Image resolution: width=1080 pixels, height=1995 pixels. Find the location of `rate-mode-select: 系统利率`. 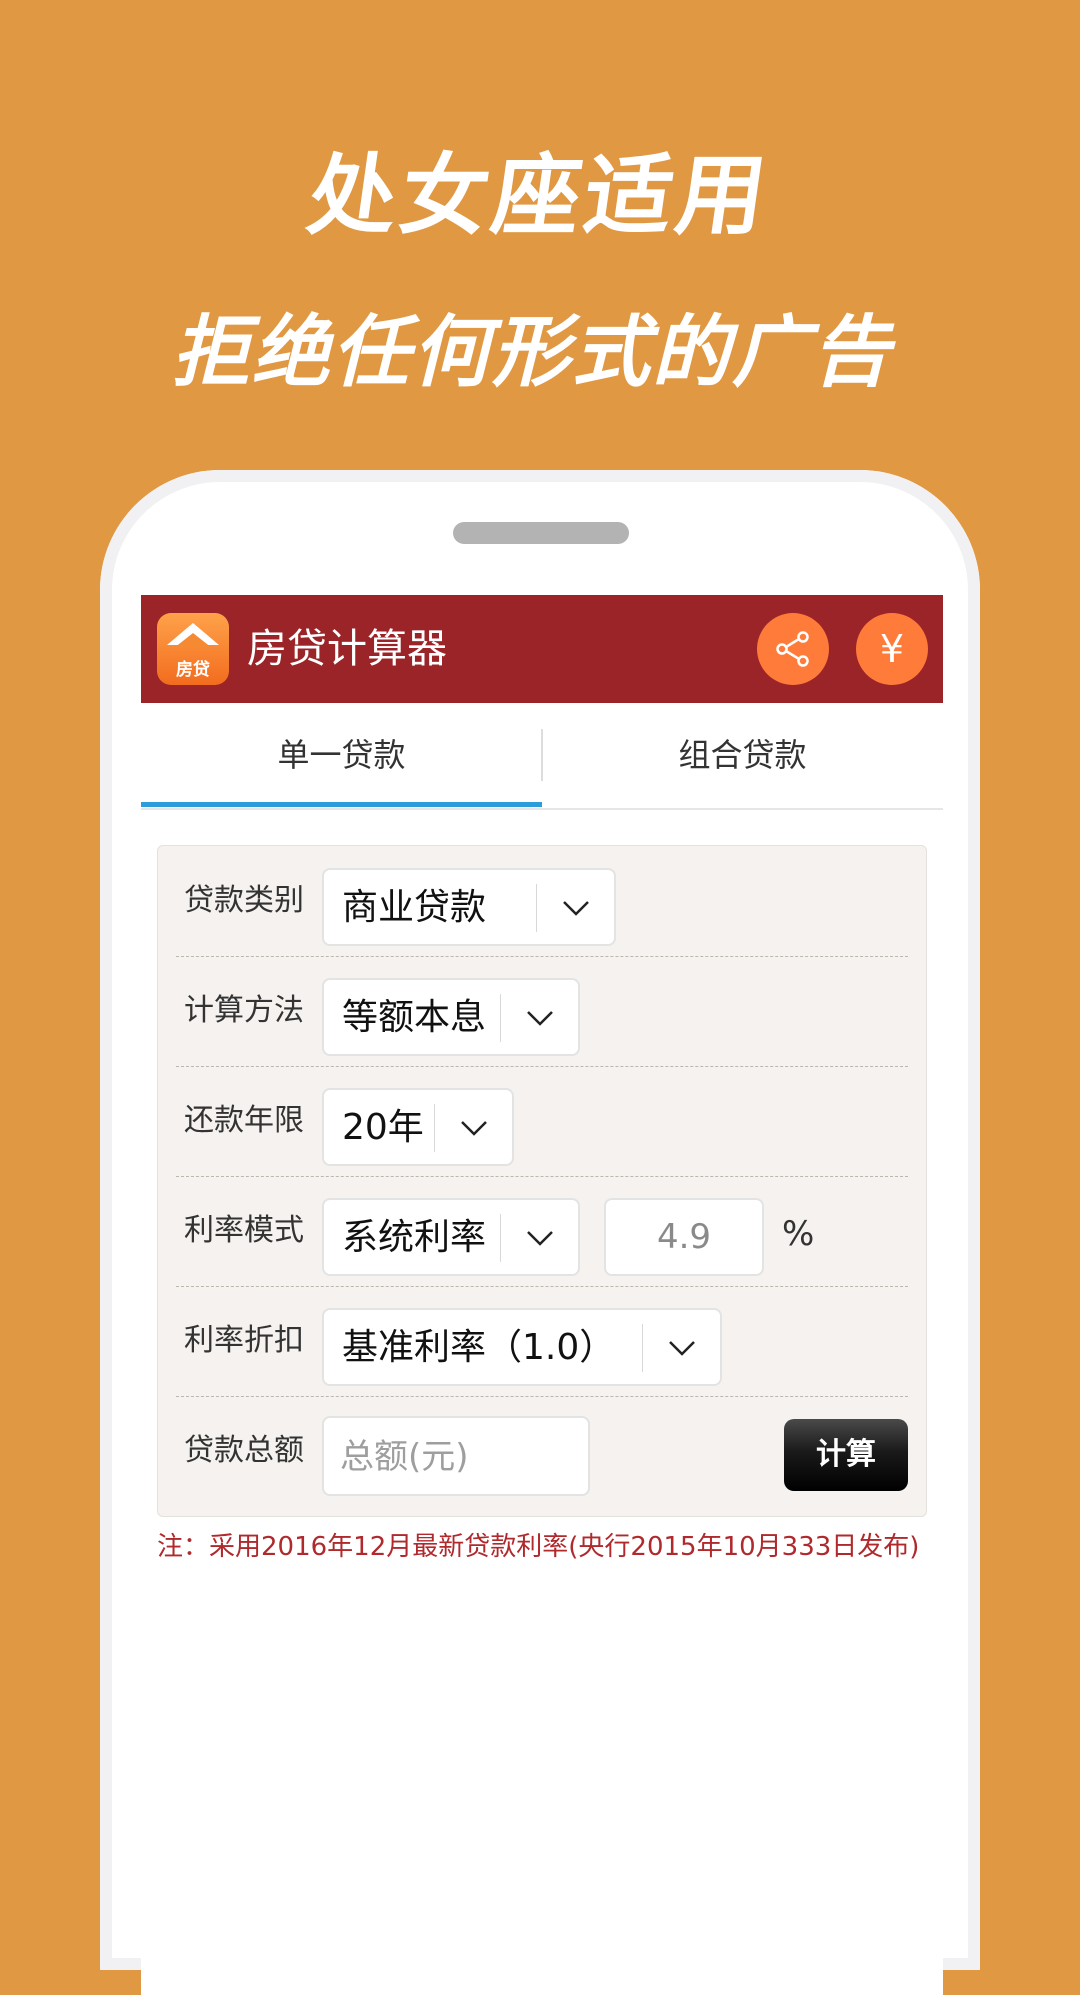

rate-mode-select: 系统利率 is located at coordinates (451, 1237).